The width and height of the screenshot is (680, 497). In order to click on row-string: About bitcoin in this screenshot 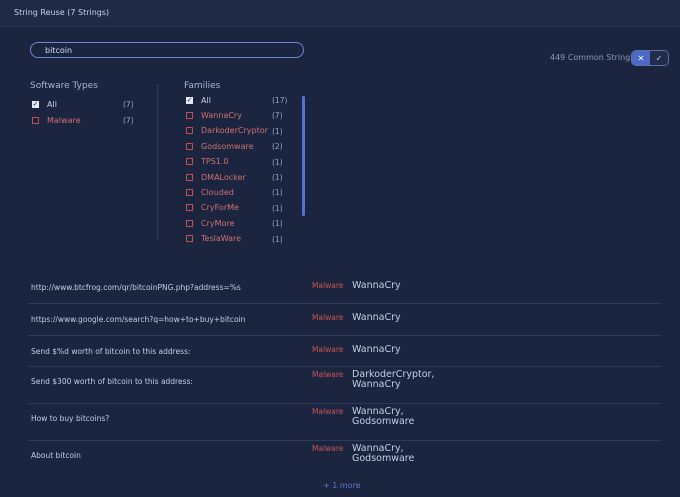, I will do `click(56, 455)`.